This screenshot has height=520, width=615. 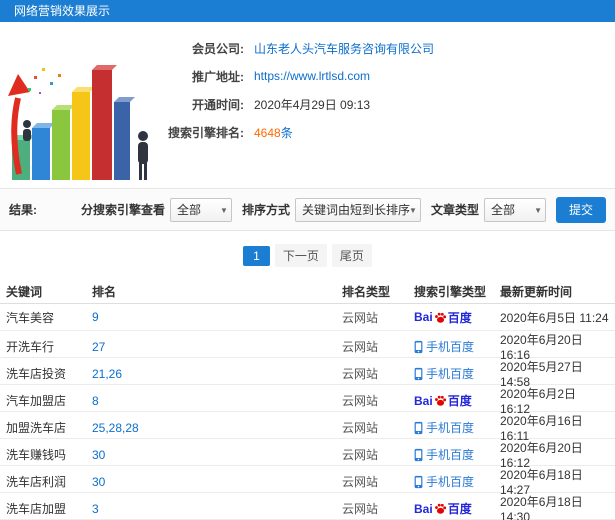 I want to click on company-label: 会员公司:, so click(x=218, y=48).